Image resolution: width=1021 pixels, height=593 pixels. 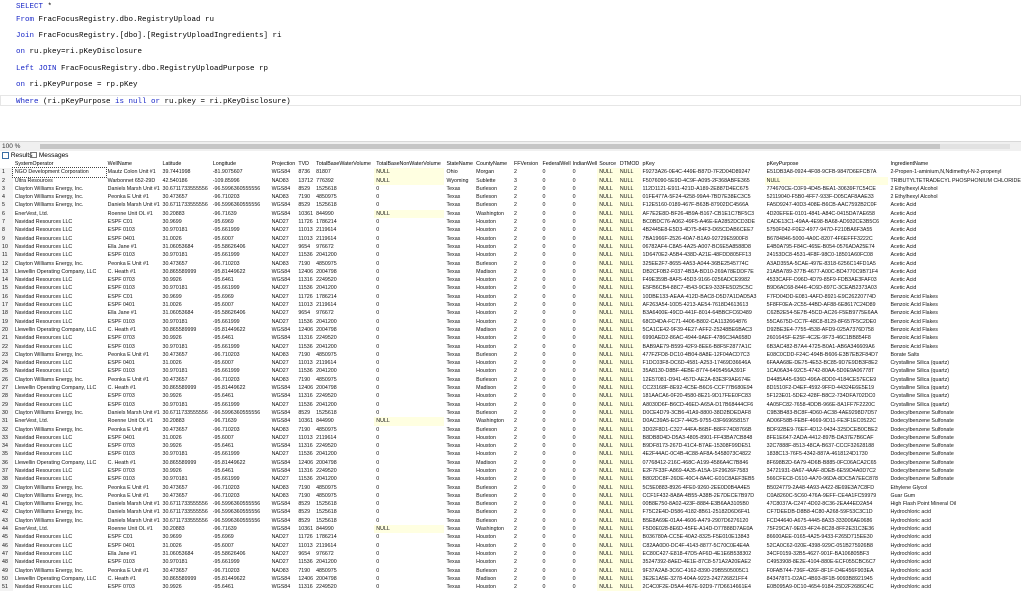 I want to click on table-cell: -96.710203, so click(x=240, y=430).